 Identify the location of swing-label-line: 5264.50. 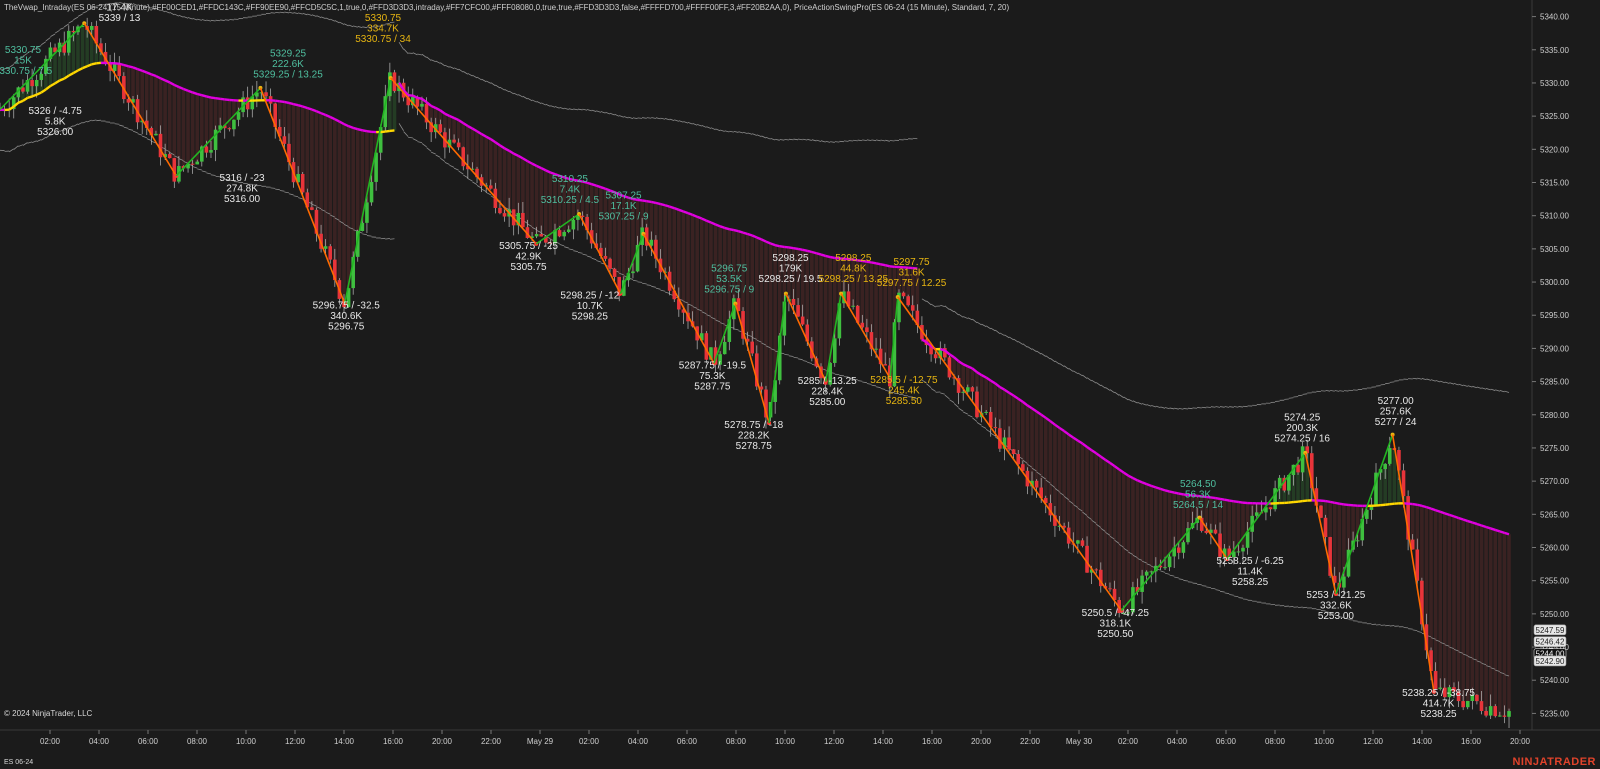
(1198, 484).